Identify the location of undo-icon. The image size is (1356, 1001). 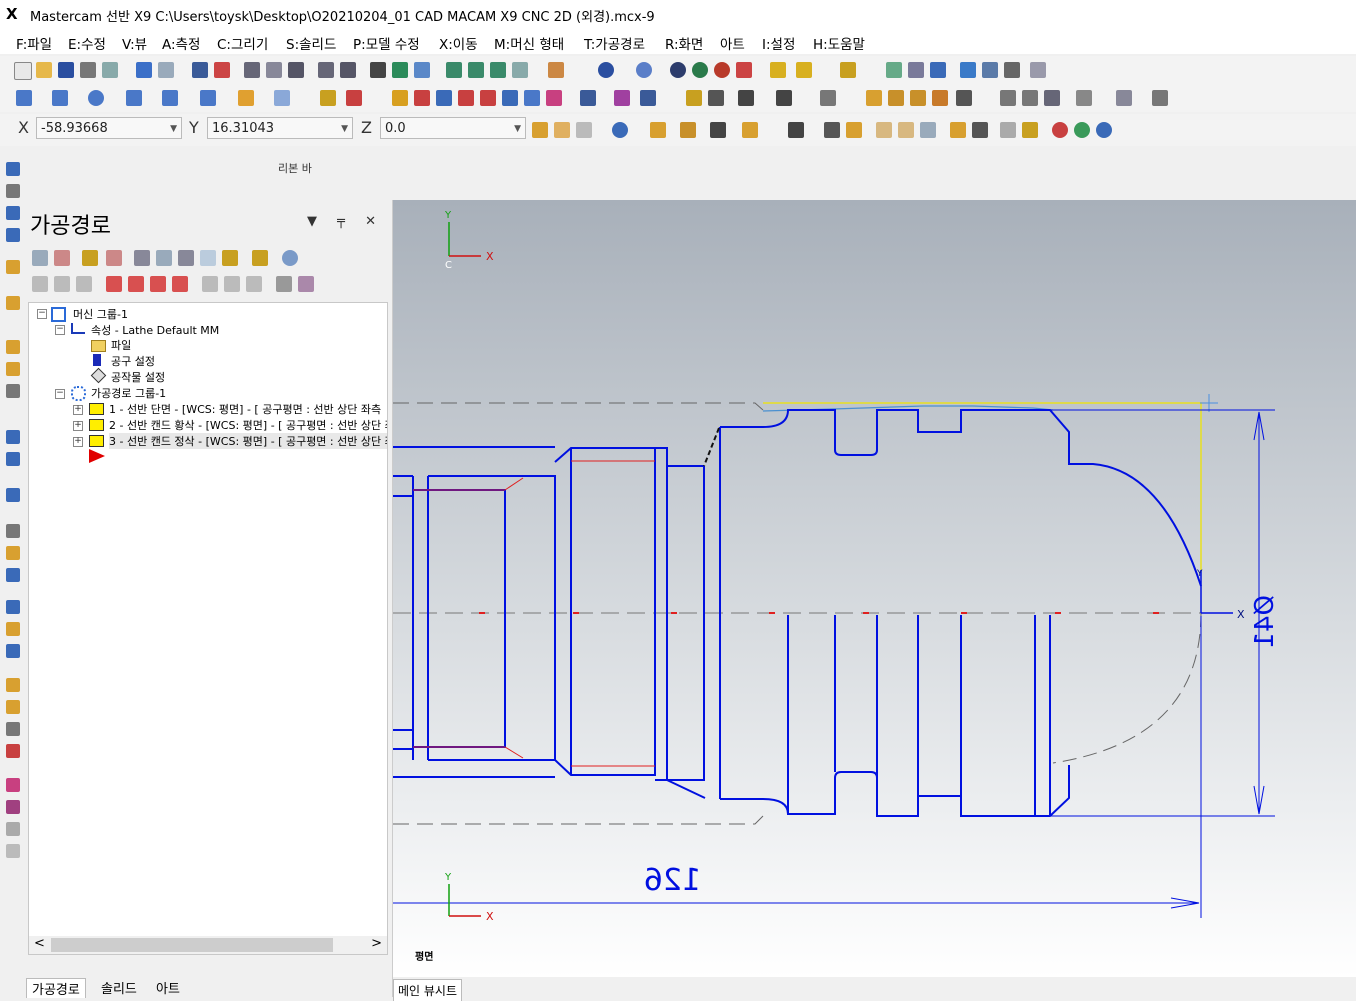
(144, 70).